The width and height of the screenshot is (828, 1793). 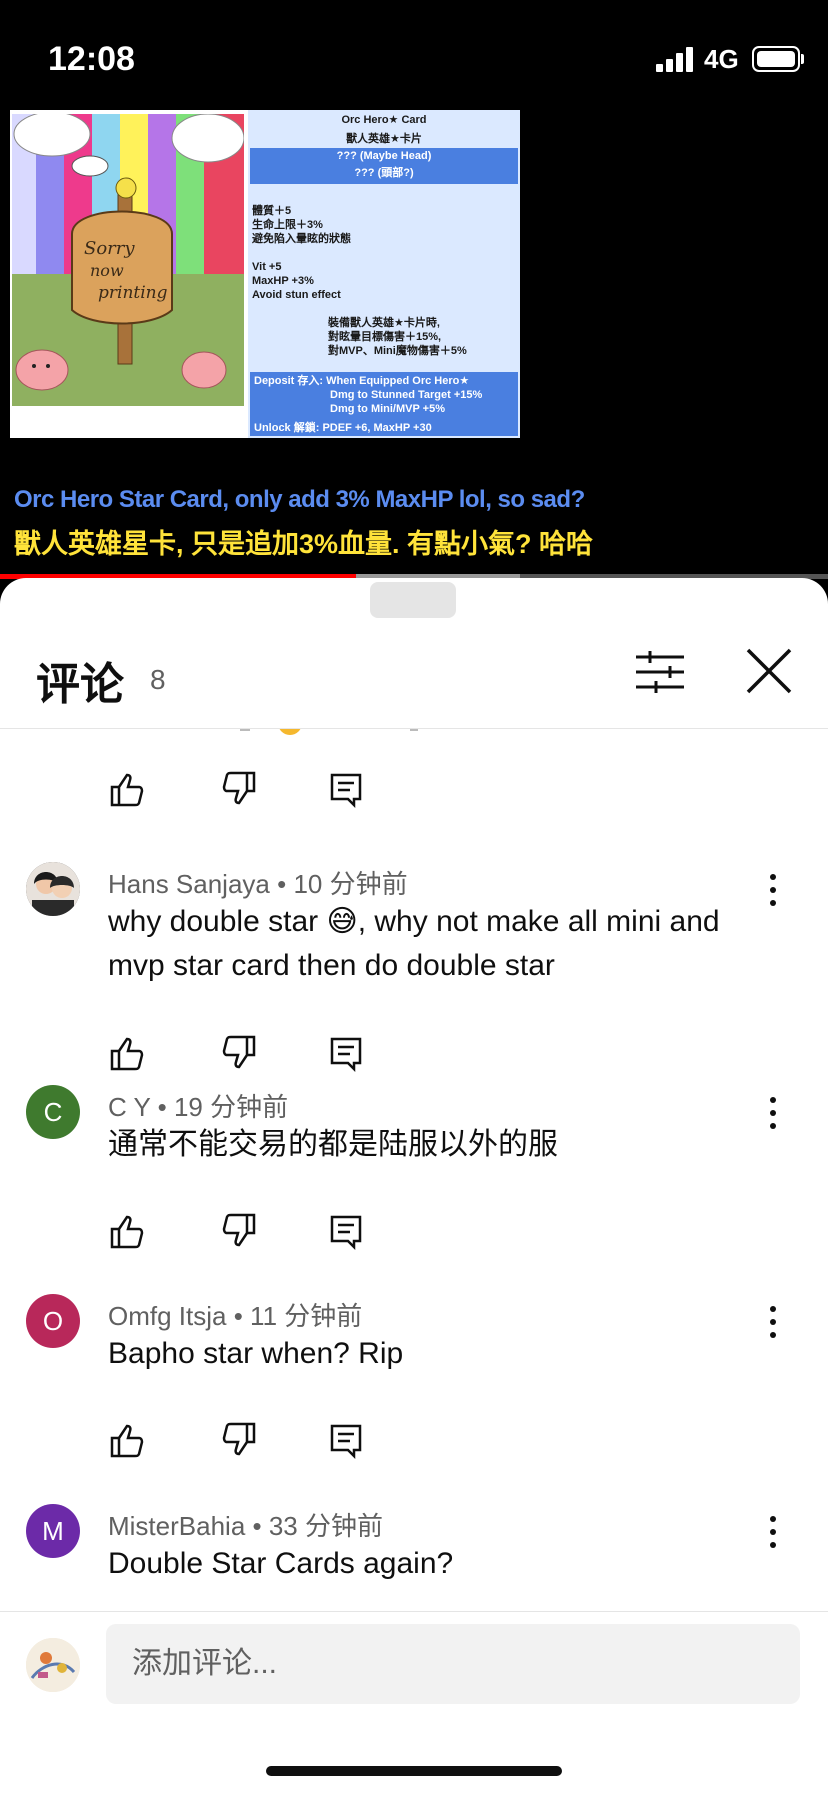 What do you see at coordinates (325, 1526) in the screenshot?
I see `comment-time: 33 分钟前` at bounding box center [325, 1526].